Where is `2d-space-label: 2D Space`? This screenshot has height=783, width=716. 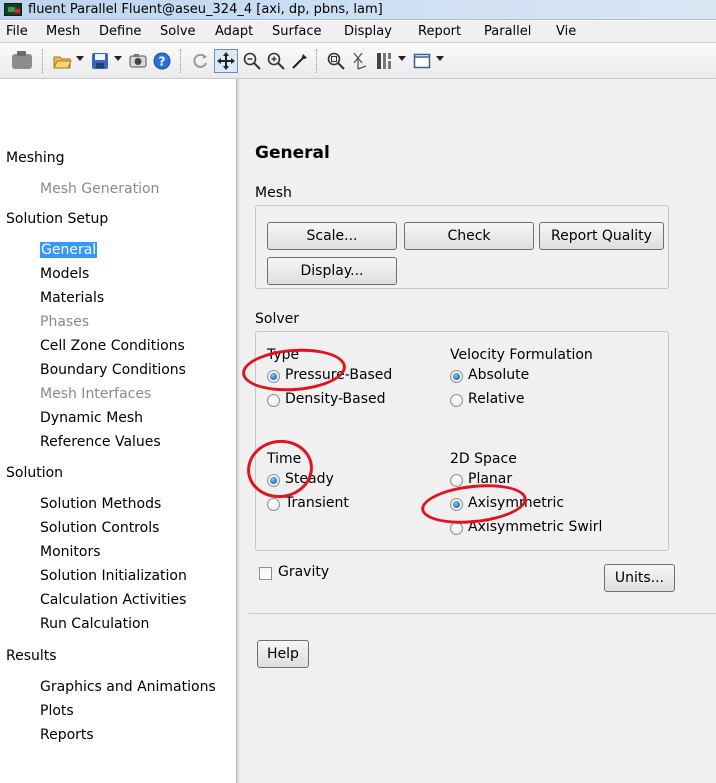 2d-space-label: 2D Space is located at coordinates (483, 459).